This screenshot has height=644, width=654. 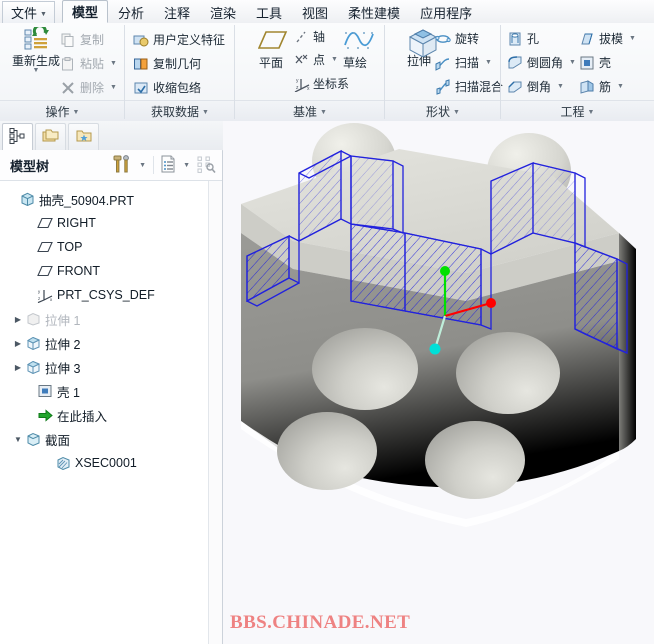 What do you see at coordinates (321, 83) in the screenshot?
I see `datum-csys-button: y z x 坐标系` at bounding box center [321, 83].